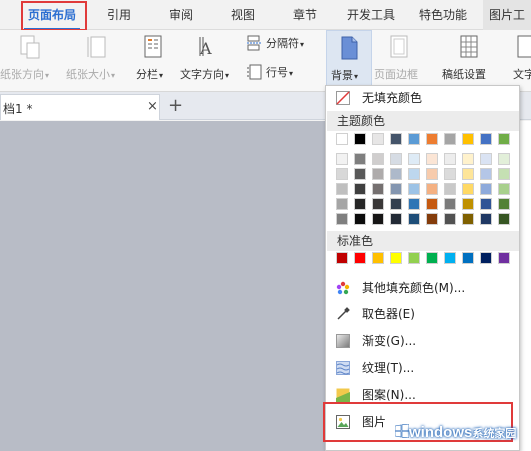 This screenshot has width=531, height=451. What do you see at coordinates (468, 60) in the screenshot?
I see `manuscript-settings-button: 稿纸设置` at bounding box center [468, 60].